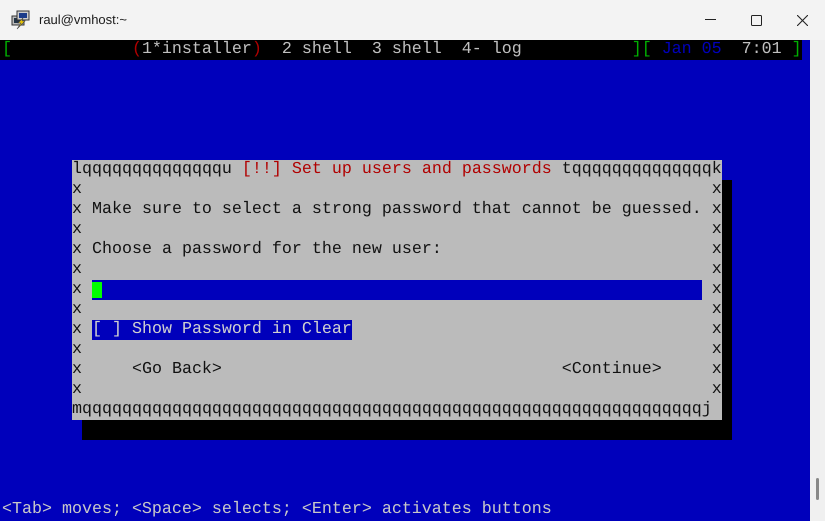 This screenshot has height=521, width=825. What do you see at coordinates (317, 50) in the screenshot?
I see `window-tab: 2 shell` at bounding box center [317, 50].